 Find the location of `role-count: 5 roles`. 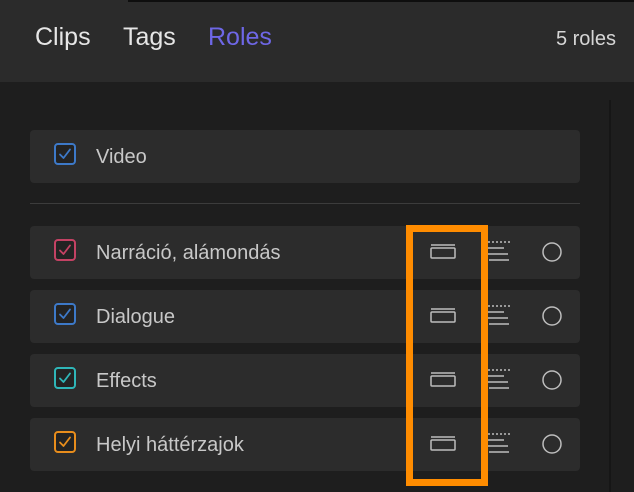

role-count: 5 roles is located at coordinates (585, 39).